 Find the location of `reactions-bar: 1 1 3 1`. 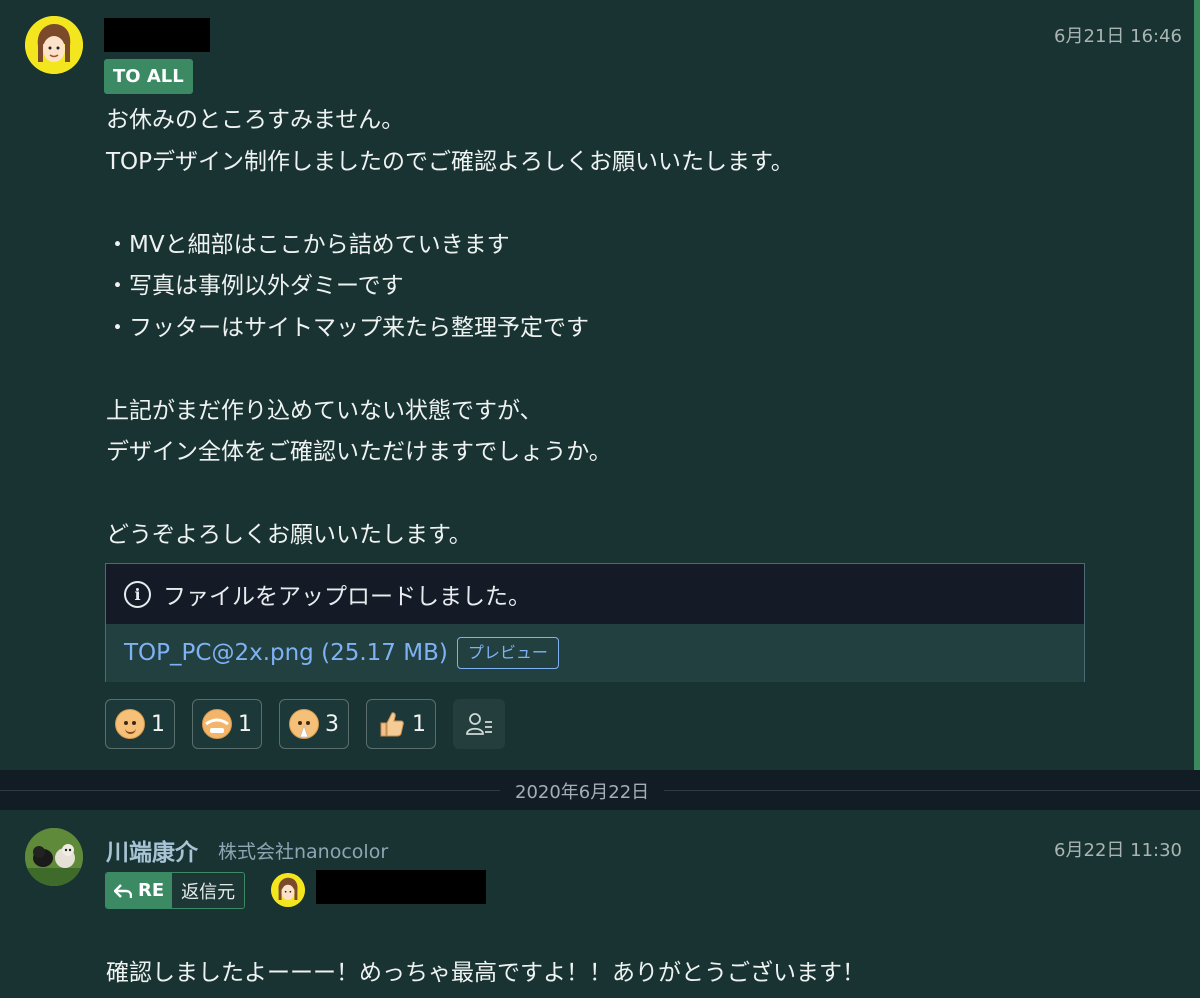

reactions-bar: 1 1 3 1 is located at coordinates (305, 724).